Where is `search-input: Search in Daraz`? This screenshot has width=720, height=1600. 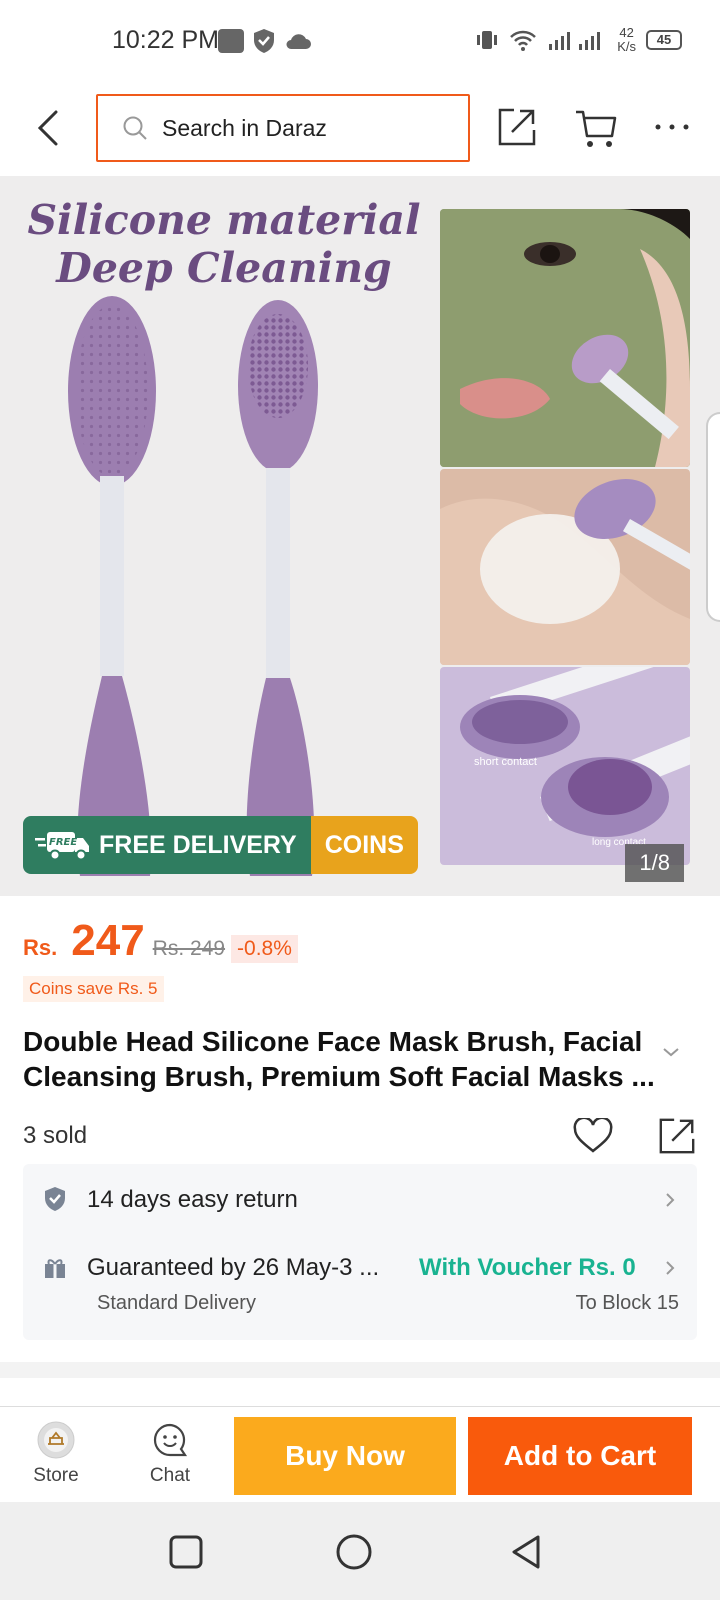
search-input: Search in Daraz is located at coordinates (283, 128).